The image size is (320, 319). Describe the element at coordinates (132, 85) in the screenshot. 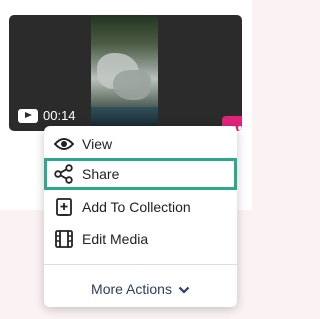

I see `rock-shape` at that location.